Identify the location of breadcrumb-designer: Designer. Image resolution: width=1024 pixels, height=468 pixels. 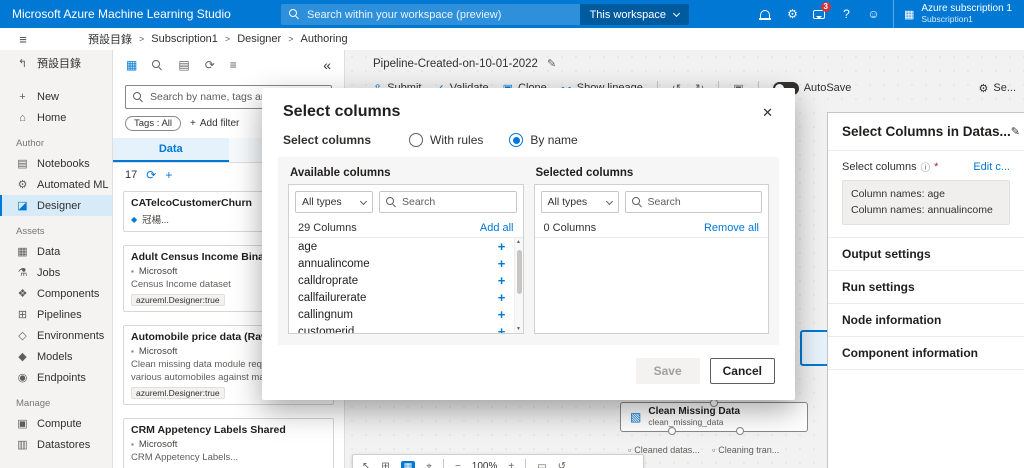
(259, 39).